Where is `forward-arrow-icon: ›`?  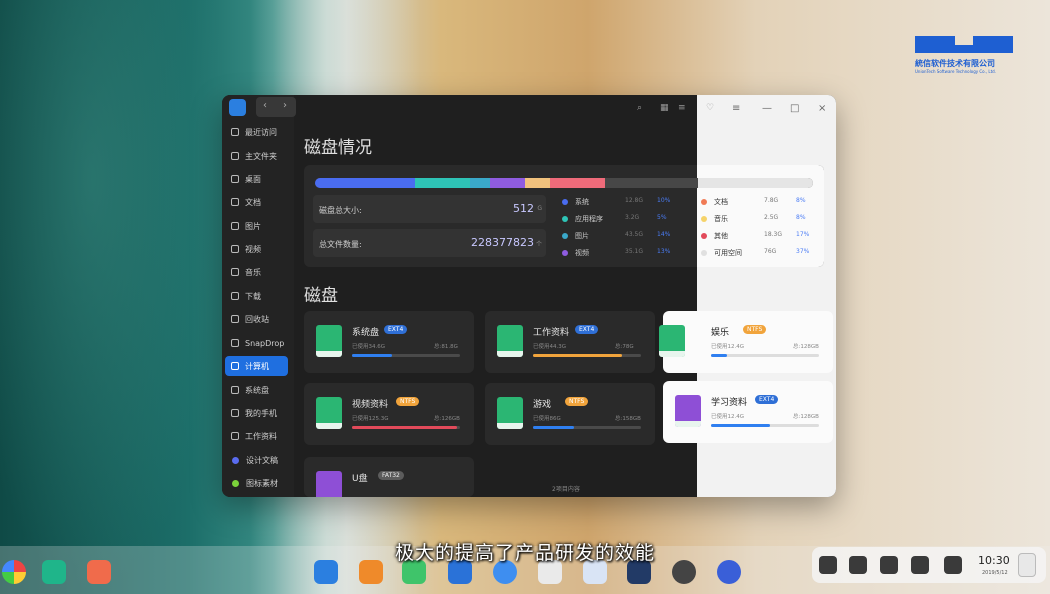
forward-arrow-icon: › is located at coordinates (285, 105).